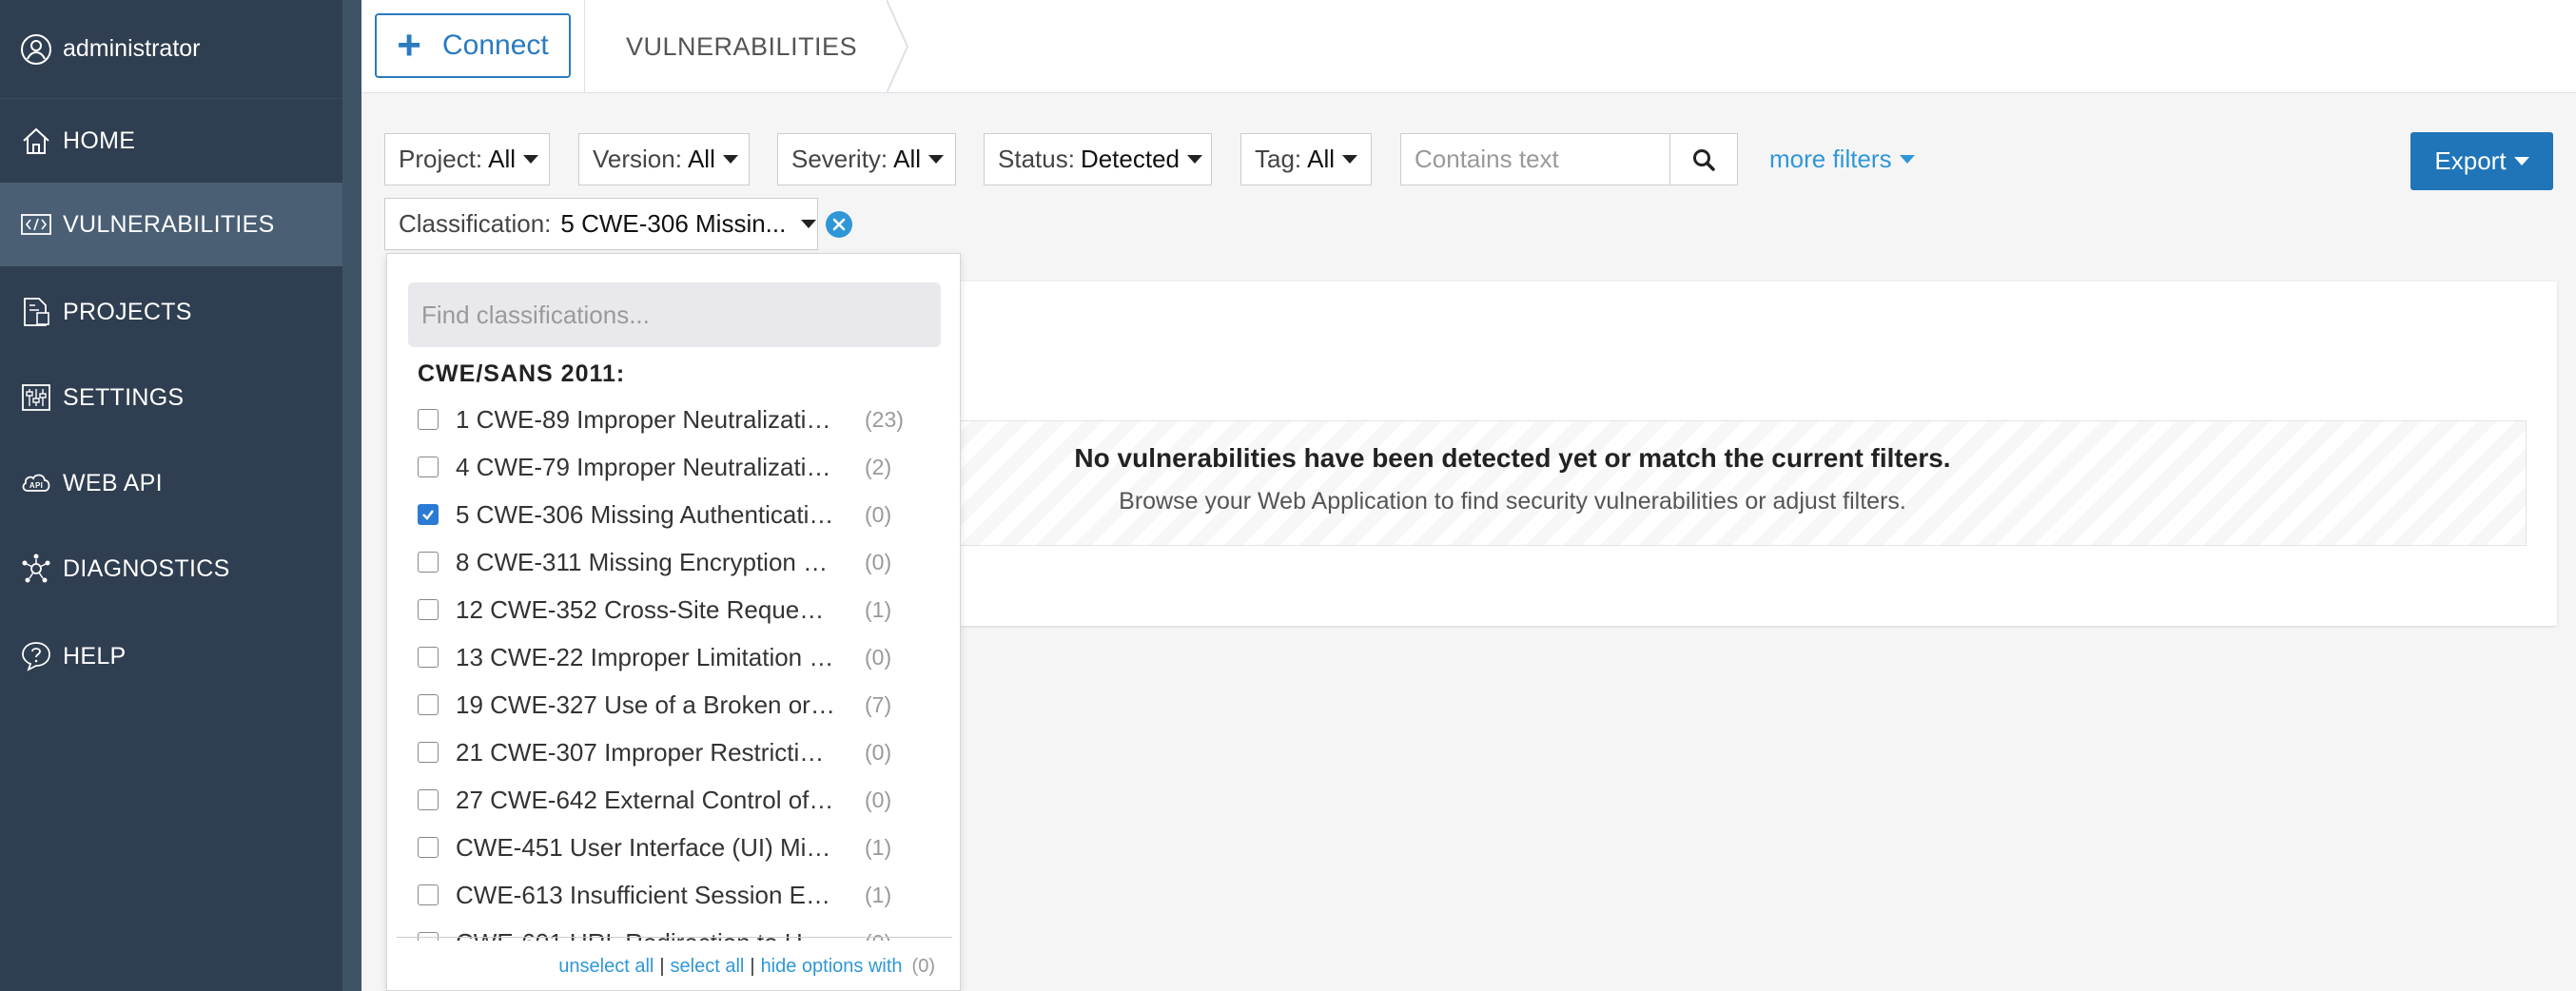 The height and width of the screenshot is (991, 2576). Describe the element at coordinates (36, 224) in the screenshot. I see `code-icon` at that location.